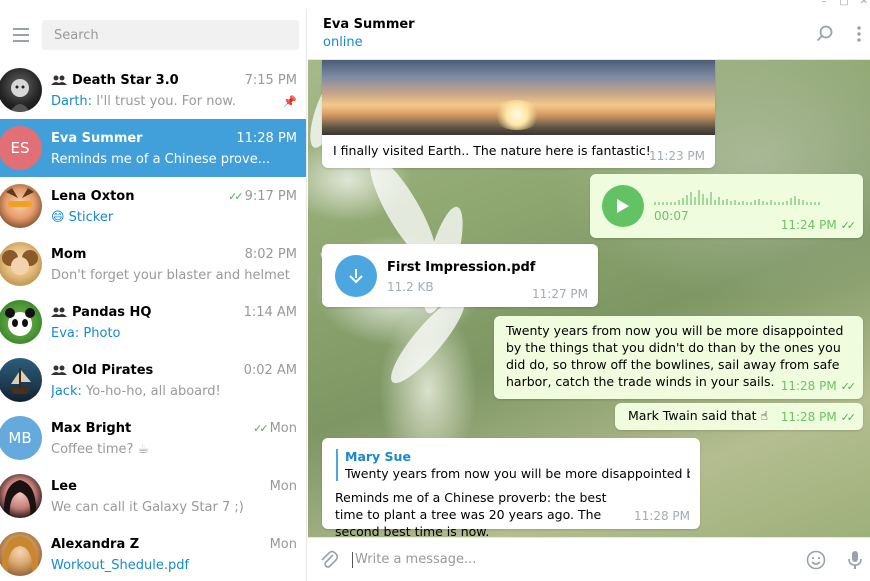 This screenshot has height=581, width=870. I want to click on reply-author: Mary Sue, so click(378, 456).